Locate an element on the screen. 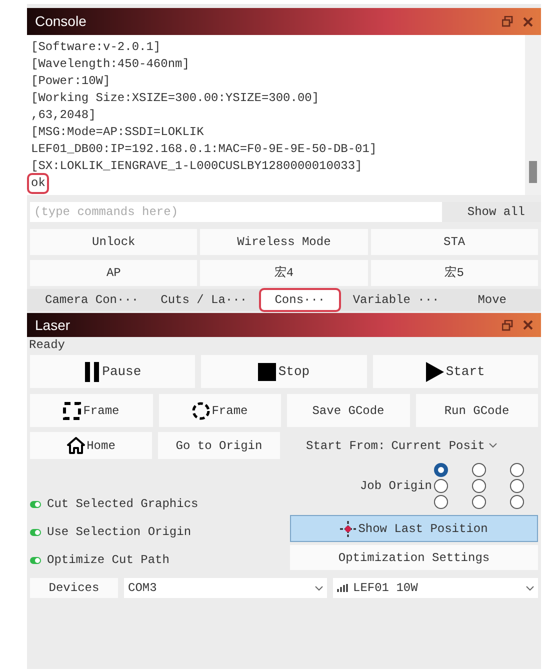 The image size is (557, 672). console-line: [Working Size:XSIZE=300.00:YSIZE=300.00] is located at coordinates (175, 98).